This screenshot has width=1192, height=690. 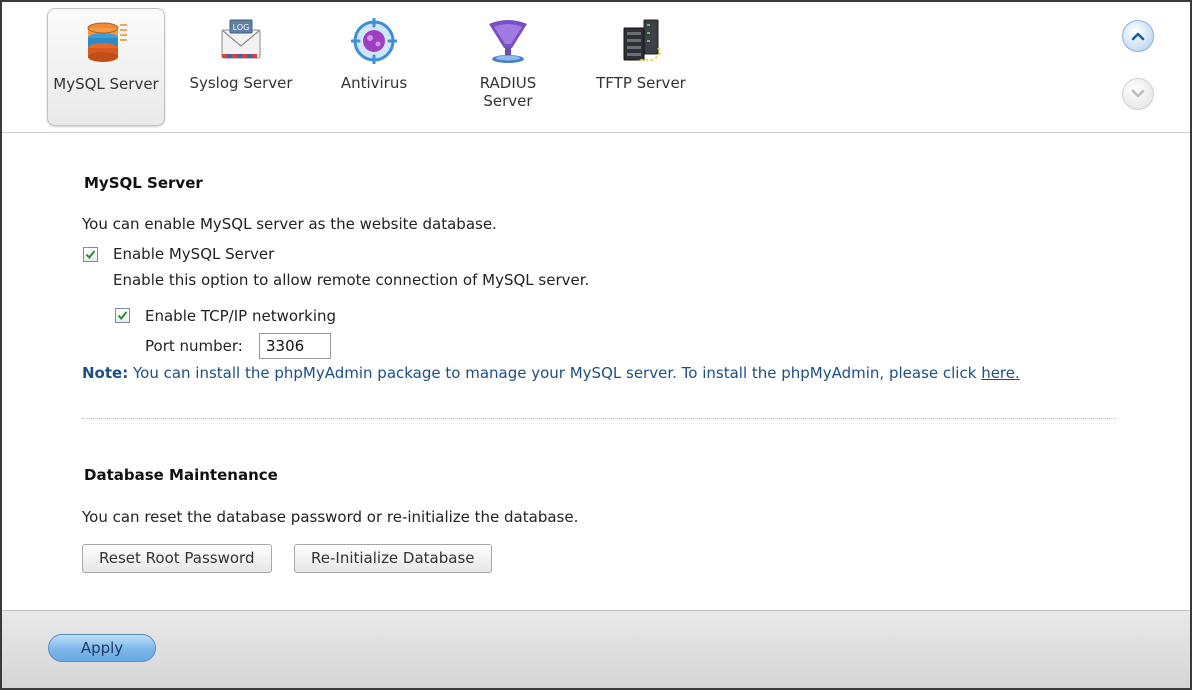 What do you see at coordinates (193, 254) in the screenshot?
I see `enable-mysql-label: Enable MySQL Server` at bounding box center [193, 254].